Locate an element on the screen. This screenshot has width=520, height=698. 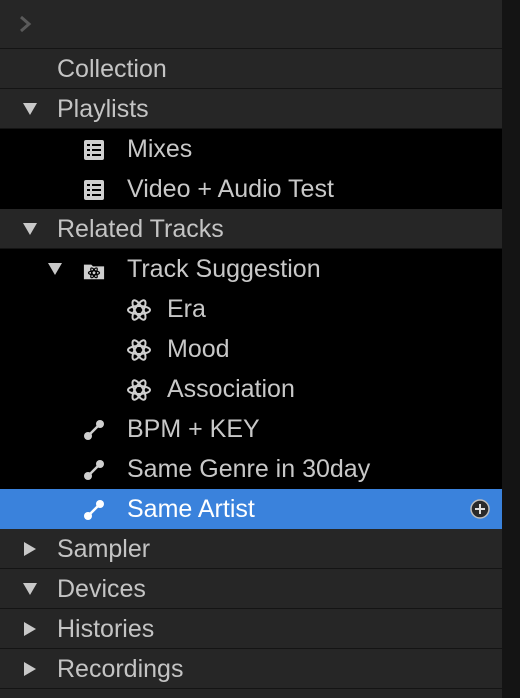
tree-item-devices: Devices is located at coordinates (251, 589).